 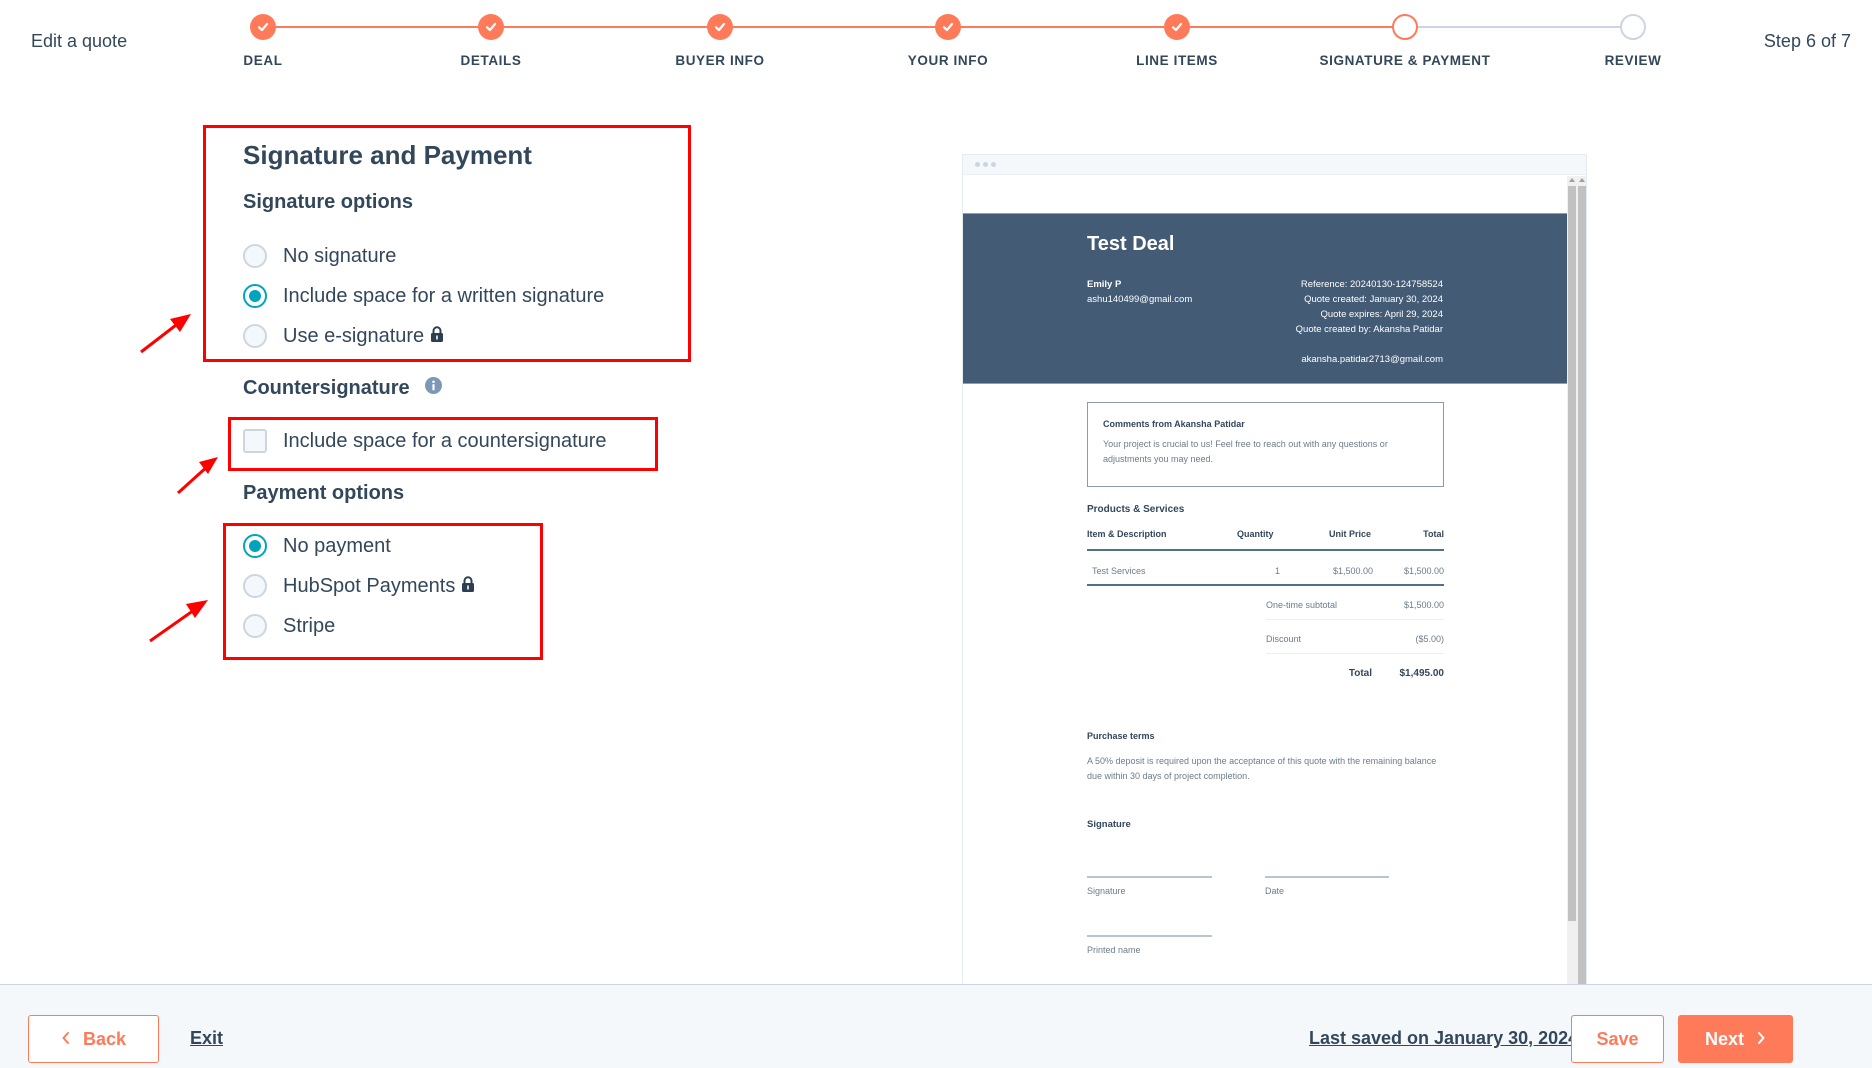 What do you see at coordinates (1284, 639) in the screenshot?
I see `discount-label: Discount` at bounding box center [1284, 639].